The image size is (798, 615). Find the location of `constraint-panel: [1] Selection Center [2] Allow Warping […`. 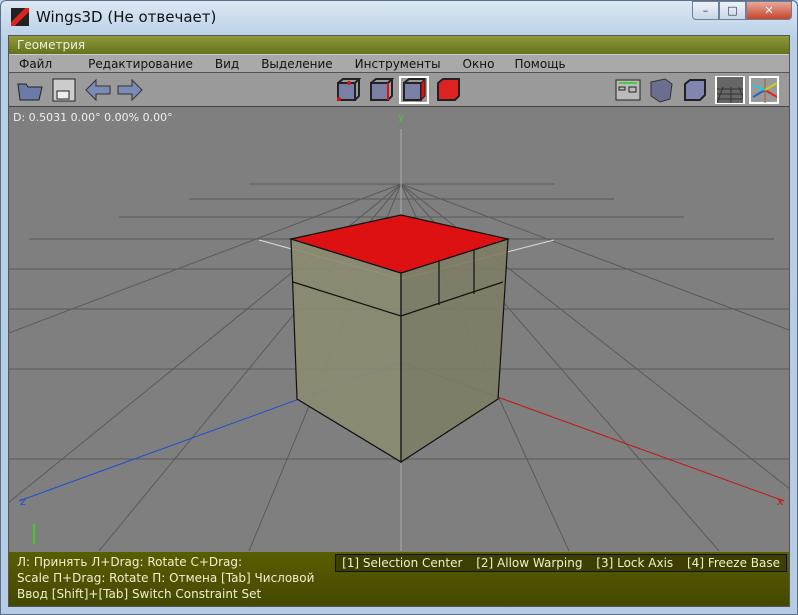

constraint-panel: [1] Selection Center [2] Allow Warping [… is located at coordinates (561, 563).